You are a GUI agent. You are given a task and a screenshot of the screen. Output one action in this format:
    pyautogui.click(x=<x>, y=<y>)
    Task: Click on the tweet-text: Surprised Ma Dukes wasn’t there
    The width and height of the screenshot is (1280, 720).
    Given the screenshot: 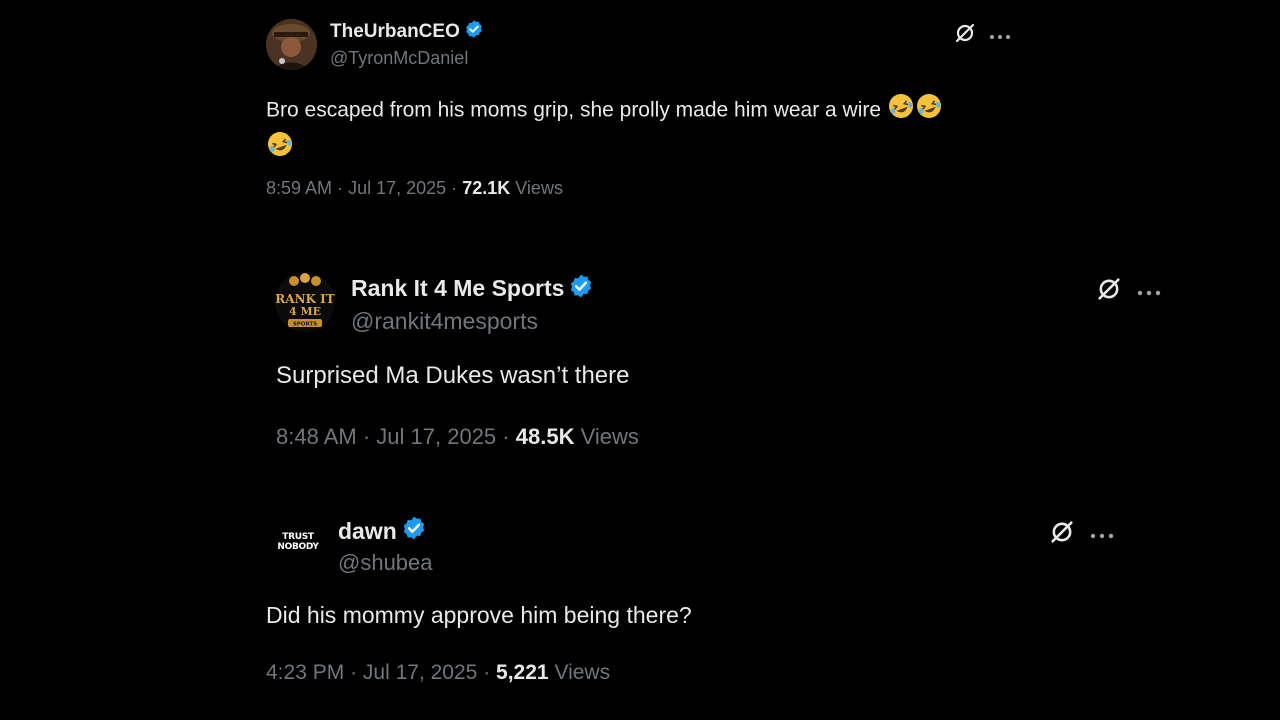 What is the action you would take?
    pyautogui.click(x=453, y=375)
    